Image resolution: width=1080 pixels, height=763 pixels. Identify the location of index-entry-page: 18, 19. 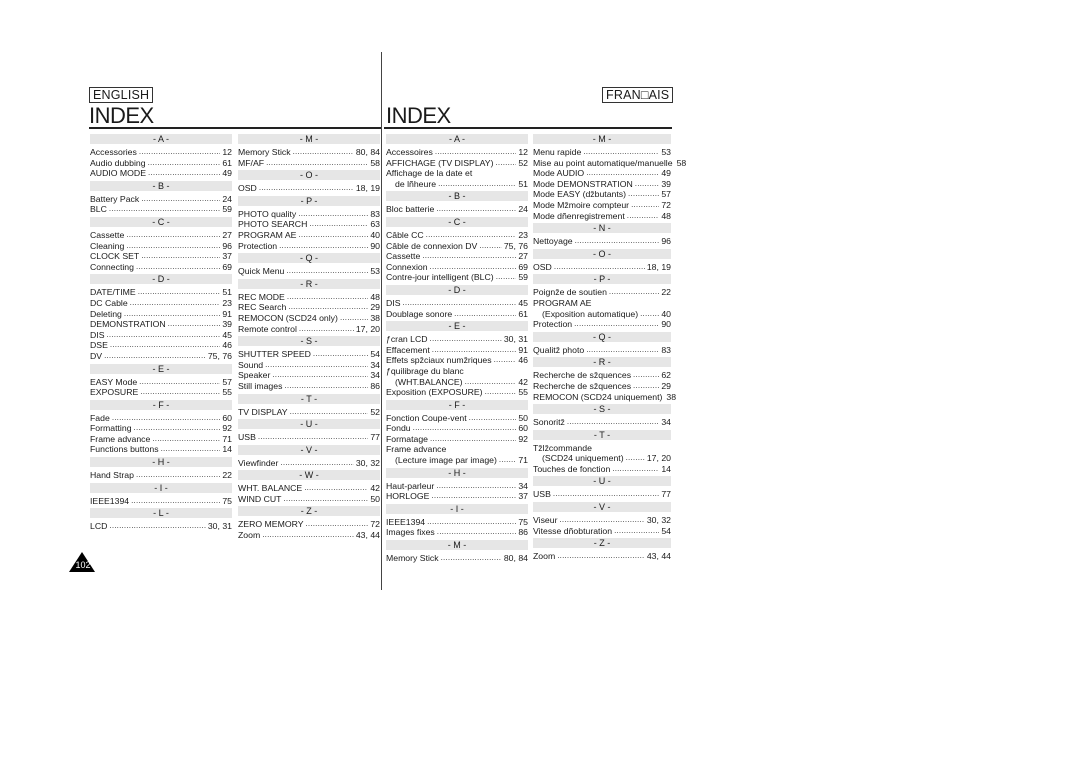
(367, 188).